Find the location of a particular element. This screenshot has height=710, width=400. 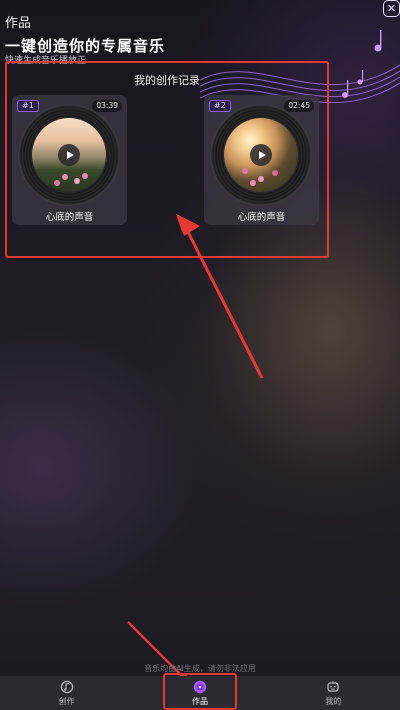

record-card-2: #2 02:45 心底的声音 is located at coordinates (261, 160).